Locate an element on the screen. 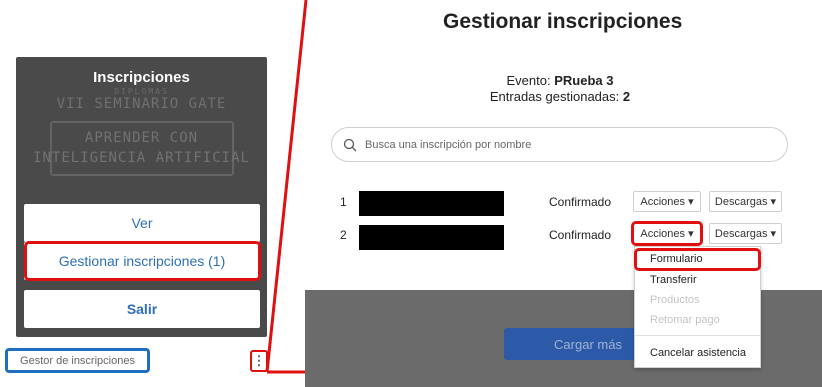 This screenshot has height=387, width=822. gestionar-highlight is located at coordinates (142, 261).